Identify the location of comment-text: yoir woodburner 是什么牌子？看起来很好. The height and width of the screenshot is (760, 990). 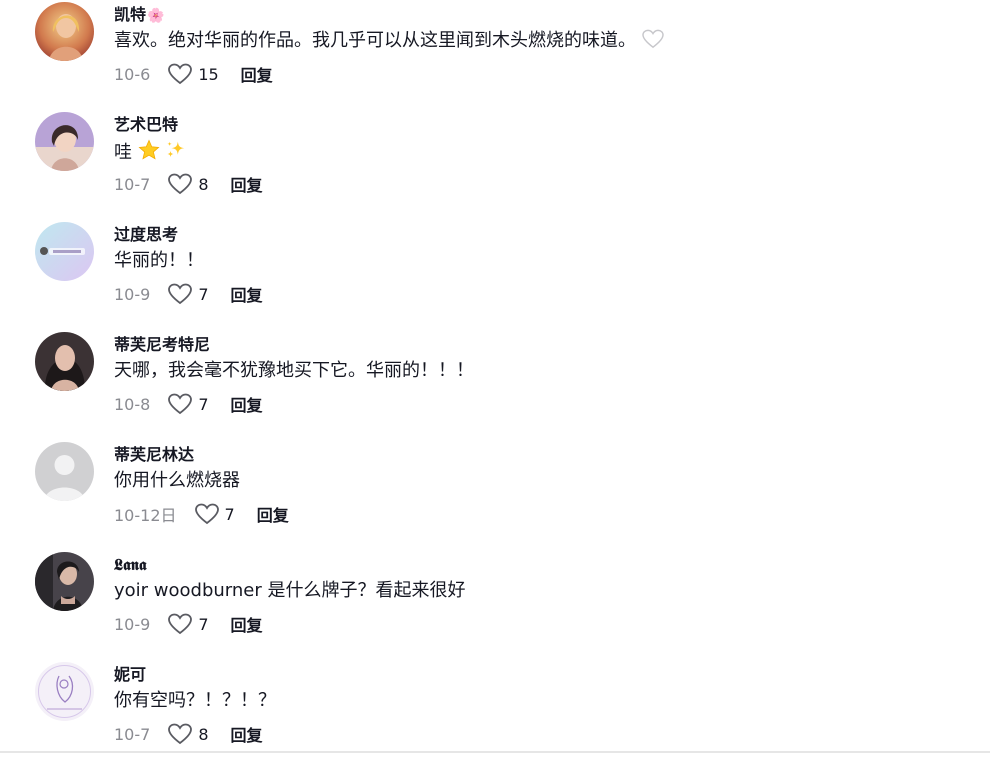
(289, 591).